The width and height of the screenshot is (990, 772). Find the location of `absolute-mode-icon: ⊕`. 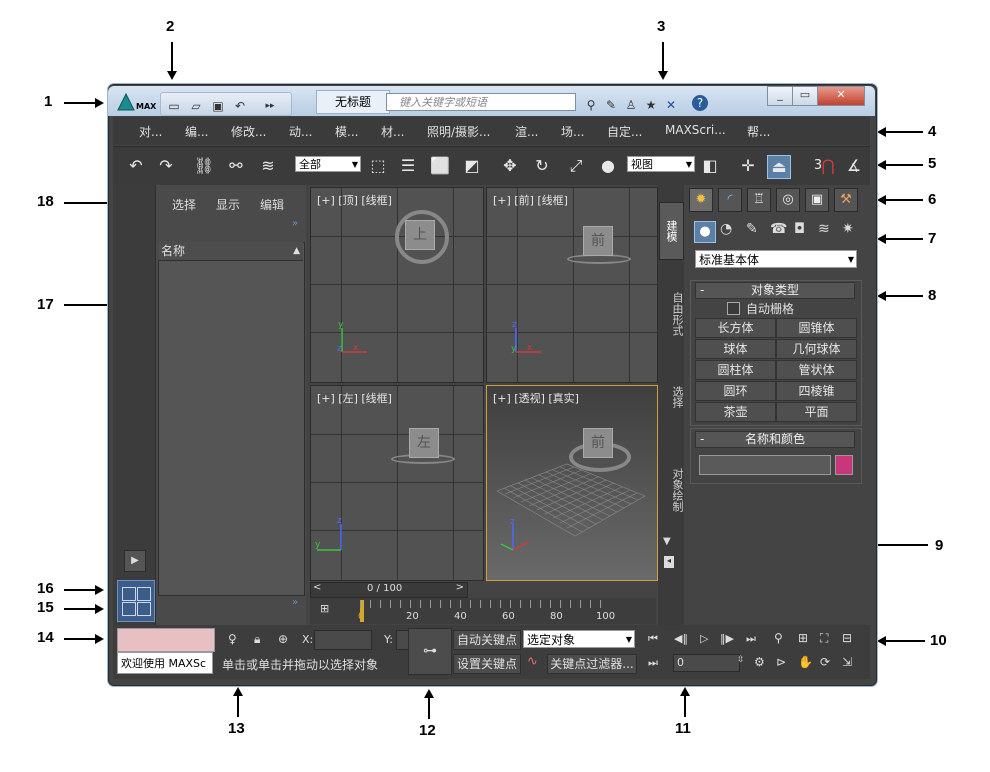

absolute-mode-icon: ⊕ is located at coordinates (283, 639).